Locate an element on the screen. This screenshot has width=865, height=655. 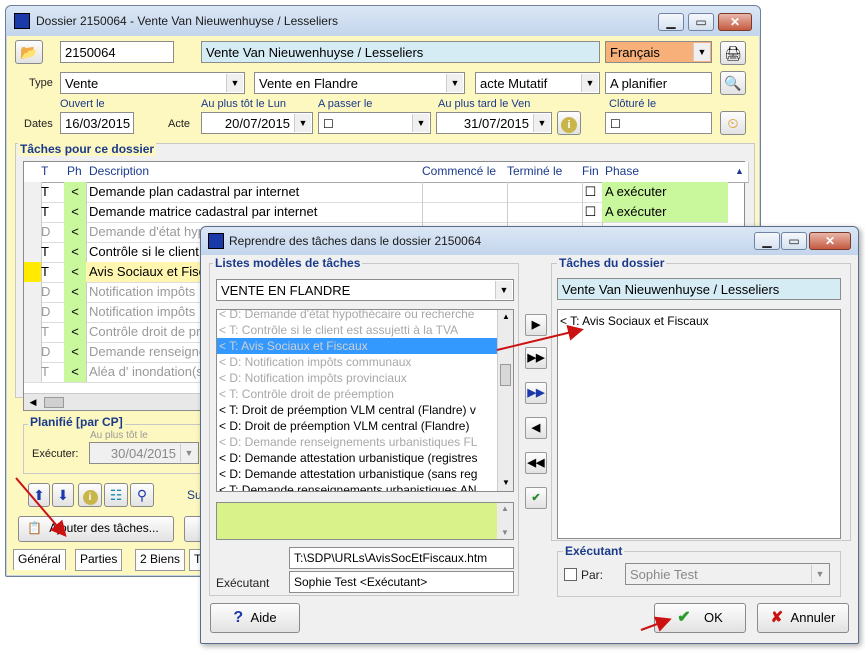
arrow-to-ajouter-button is located at coordinates (41, 507).